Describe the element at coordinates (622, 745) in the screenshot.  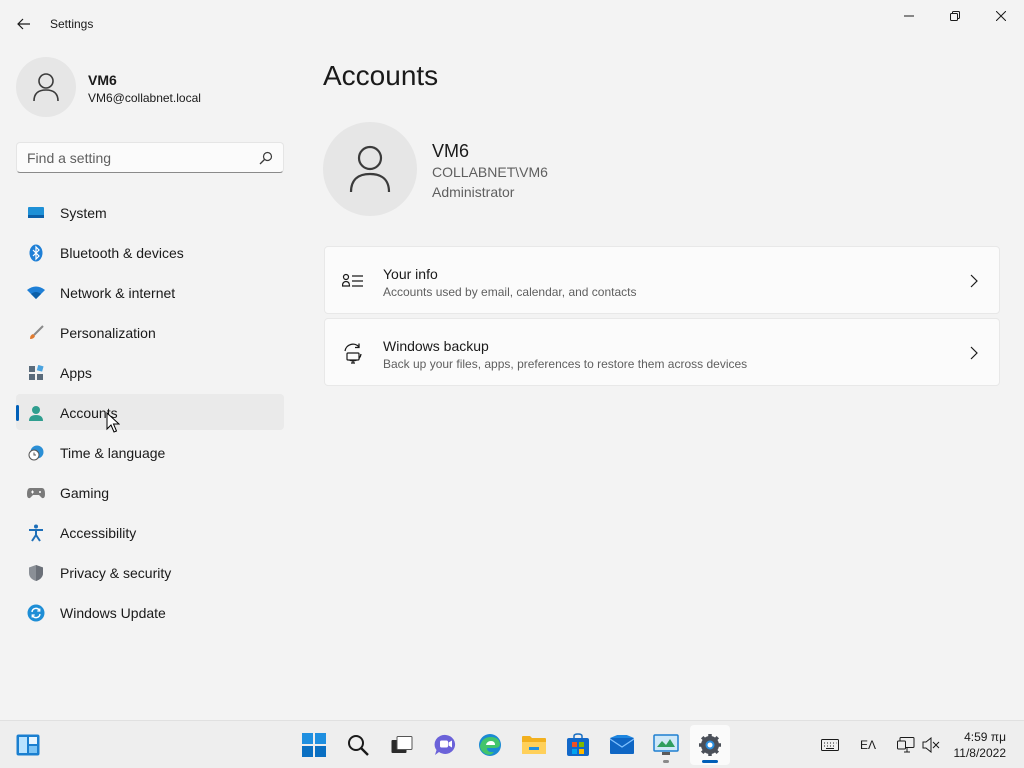
I see `mail-button` at that location.